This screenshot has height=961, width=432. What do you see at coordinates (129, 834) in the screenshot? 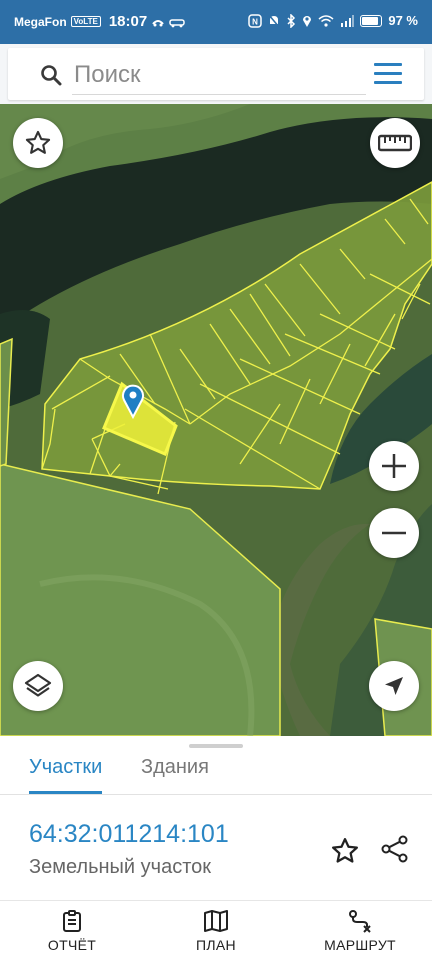
I see `cadastral-number: 64:32:011214:101` at bounding box center [129, 834].